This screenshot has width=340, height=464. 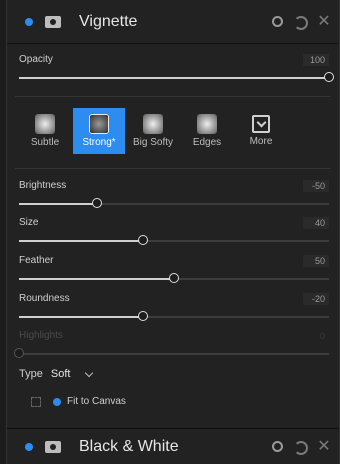 What do you see at coordinates (57, 401) in the screenshot?
I see `fit-toggle-dot-icon` at bounding box center [57, 401].